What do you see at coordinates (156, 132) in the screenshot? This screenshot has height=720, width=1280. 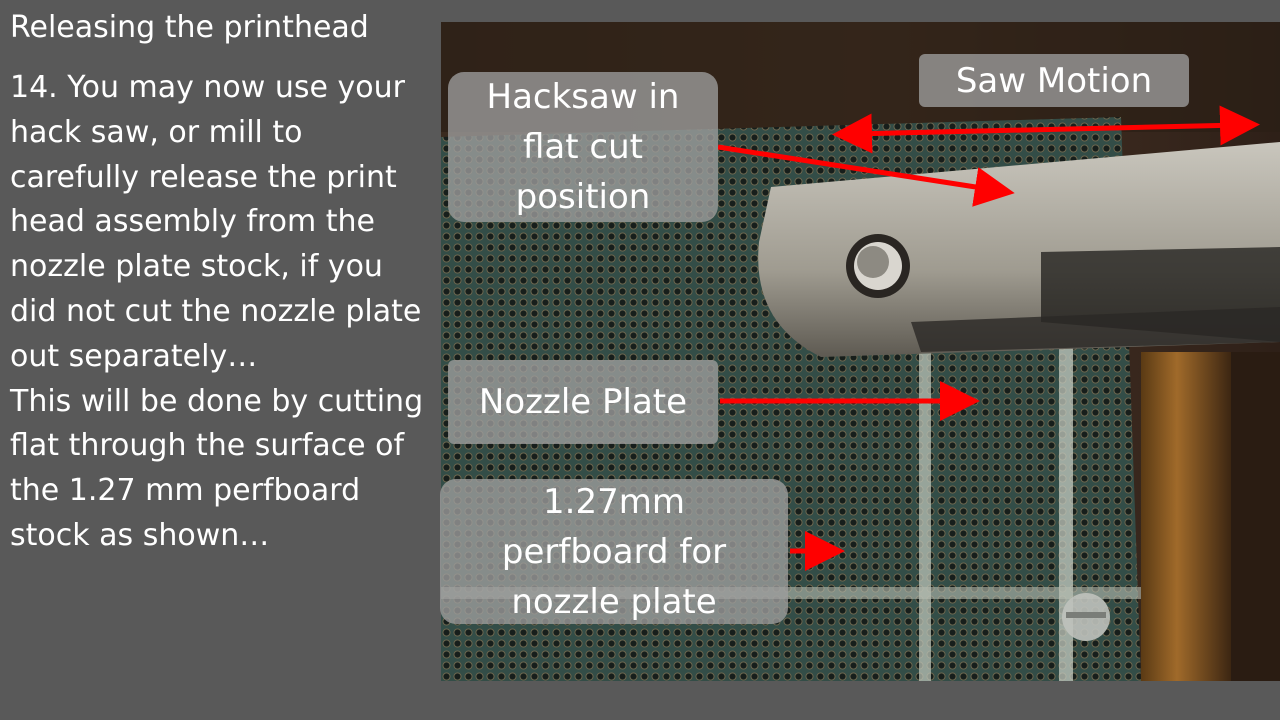 I see `body-line: hack saw, or mill to` at bounding box center [156, 132].